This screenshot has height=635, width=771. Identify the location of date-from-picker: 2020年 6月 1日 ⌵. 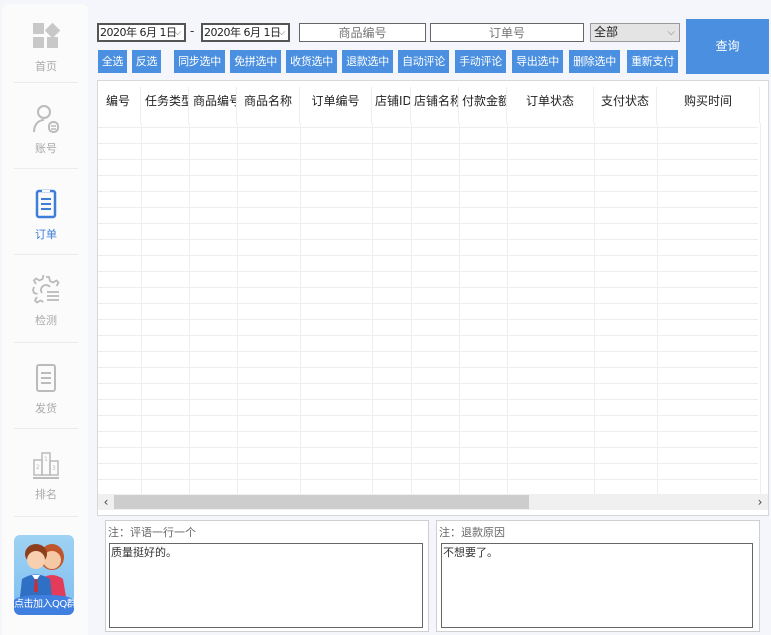
(141, 32).